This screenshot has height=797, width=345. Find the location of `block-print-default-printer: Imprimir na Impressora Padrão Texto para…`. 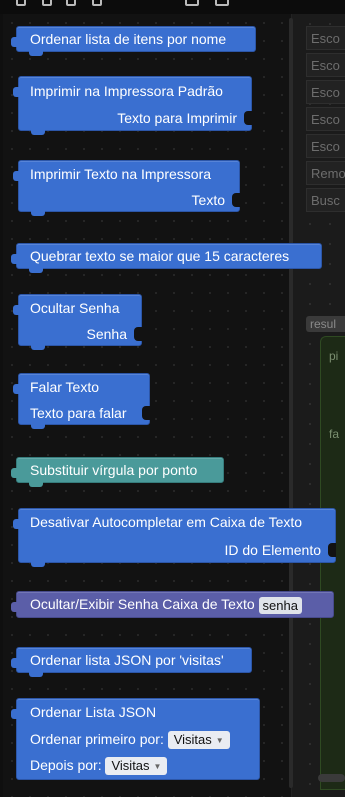

block-print-default-printer: Imprimir na Impressora Padrão Texto para… is located at coordinates (132, 105).